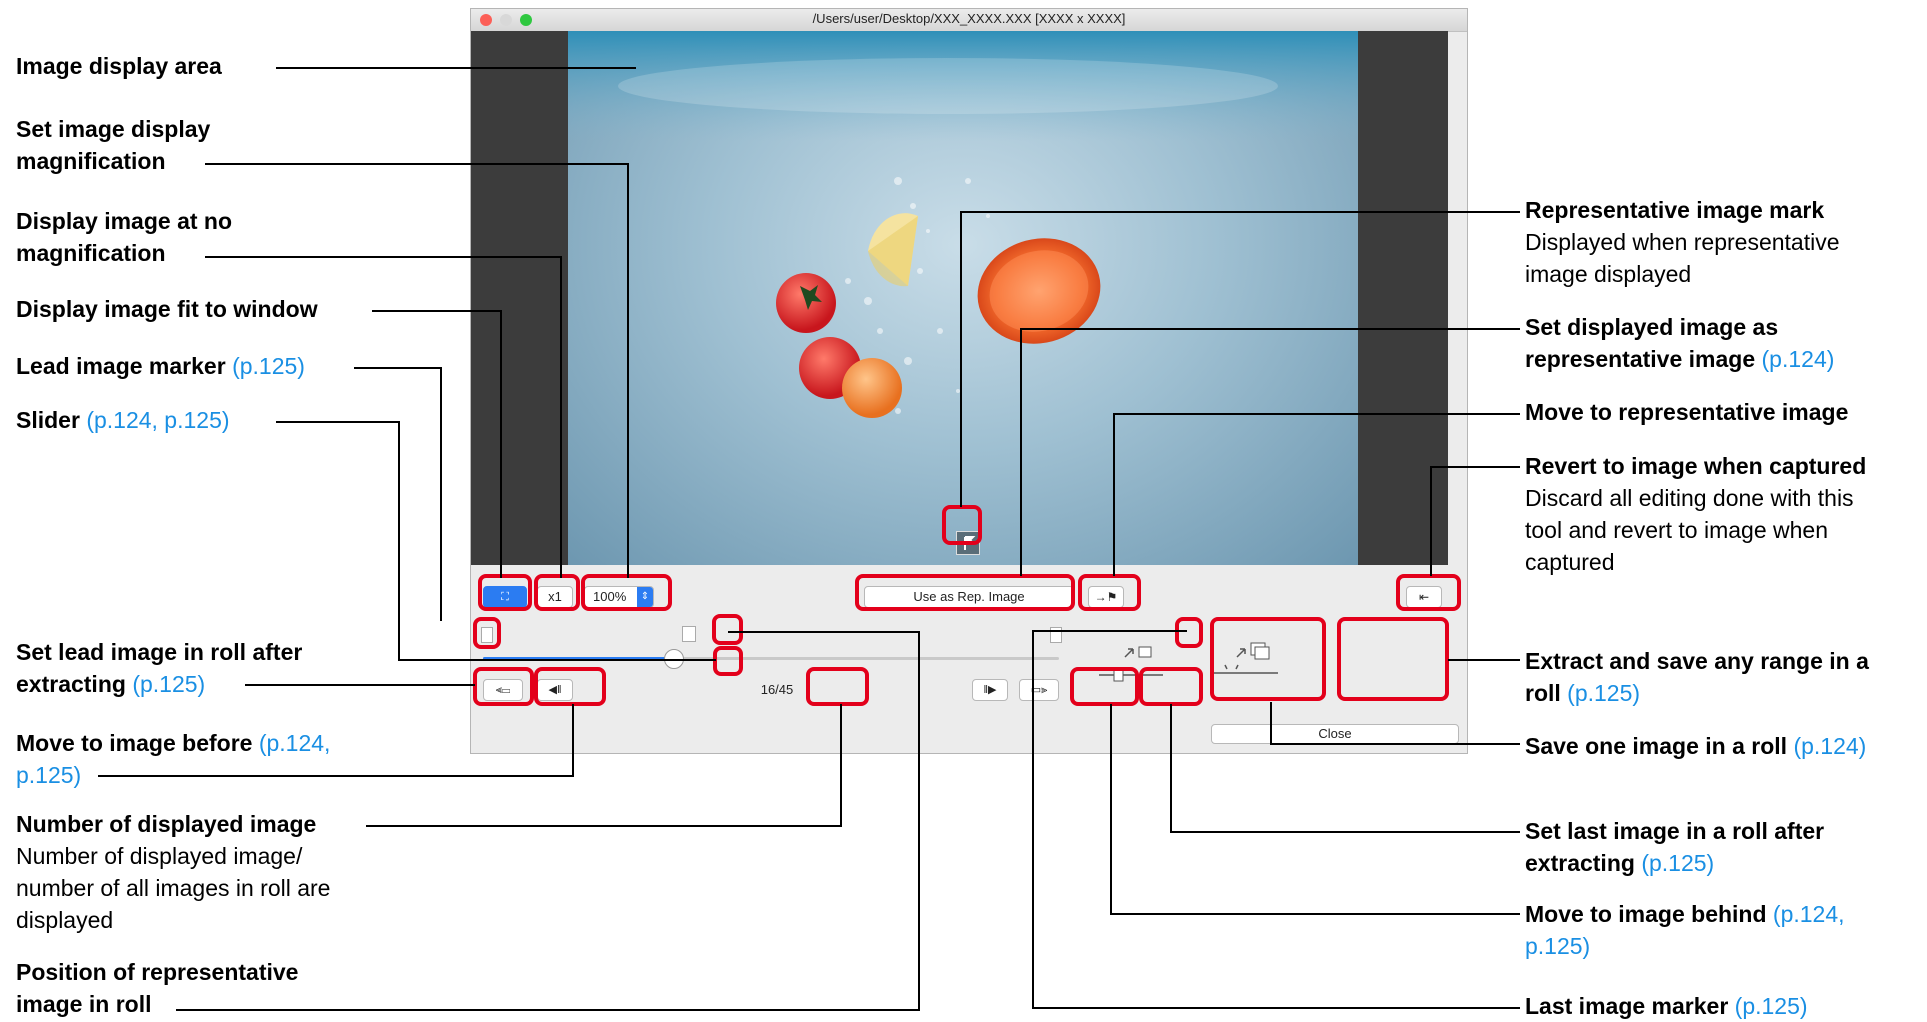  Describe the element at coordinates (519, 298) in the screenshot. I see `image-side-margin-left` at that location.